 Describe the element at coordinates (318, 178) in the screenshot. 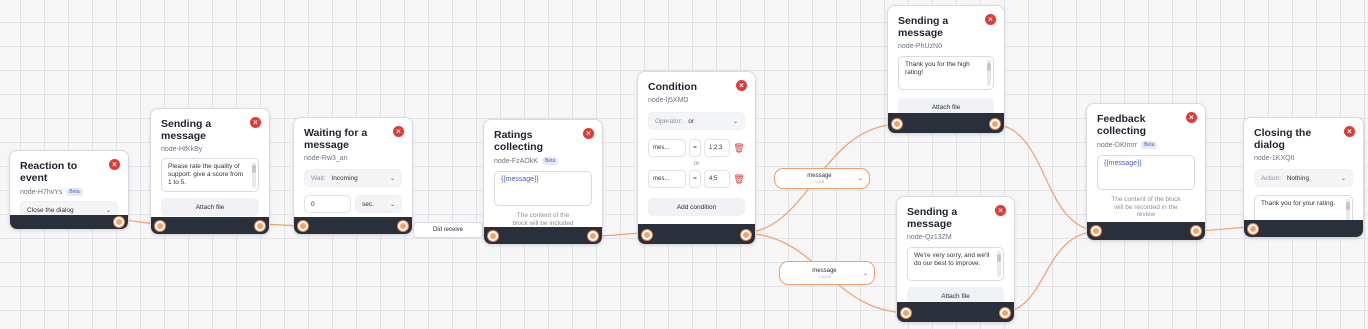

I see `wait-label: Wait:` at that location.